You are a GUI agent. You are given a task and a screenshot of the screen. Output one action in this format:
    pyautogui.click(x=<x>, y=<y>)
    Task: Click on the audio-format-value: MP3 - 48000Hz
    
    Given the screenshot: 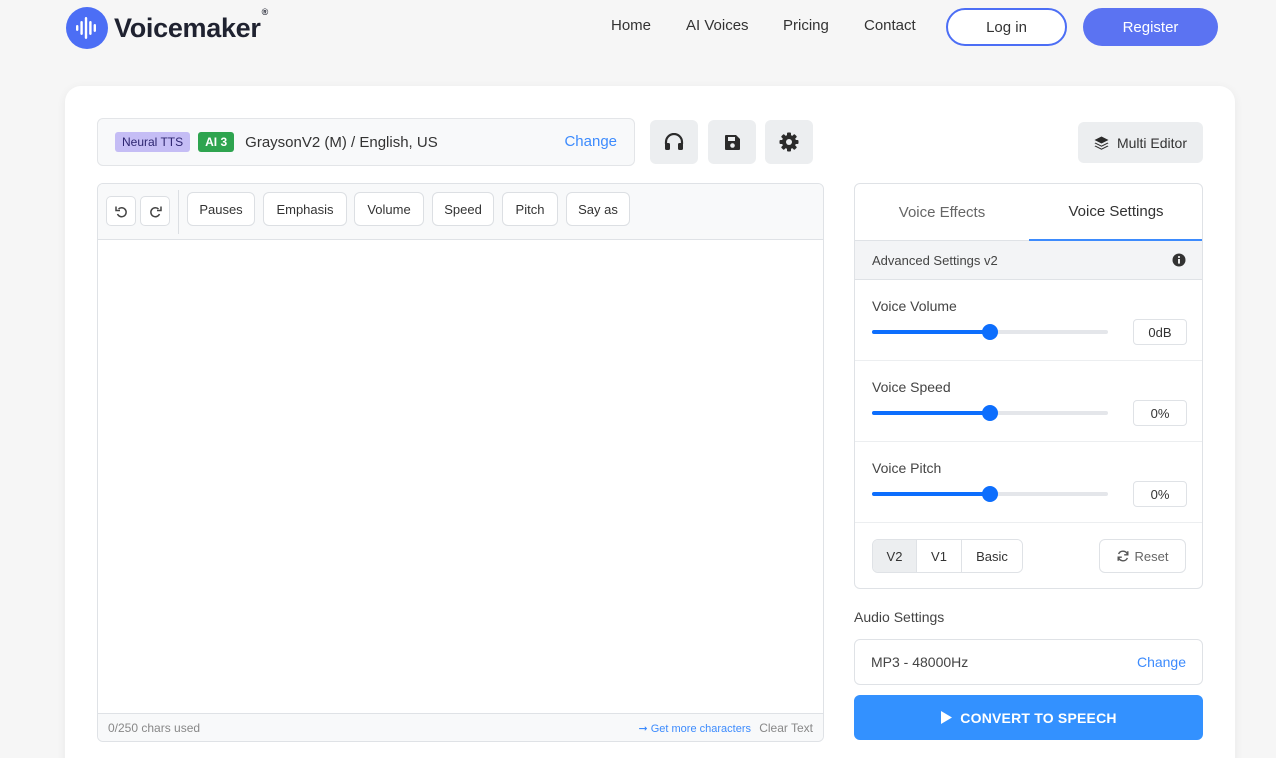 What is the action you would take?
    pyautogui.click(x=920, y=662)
    